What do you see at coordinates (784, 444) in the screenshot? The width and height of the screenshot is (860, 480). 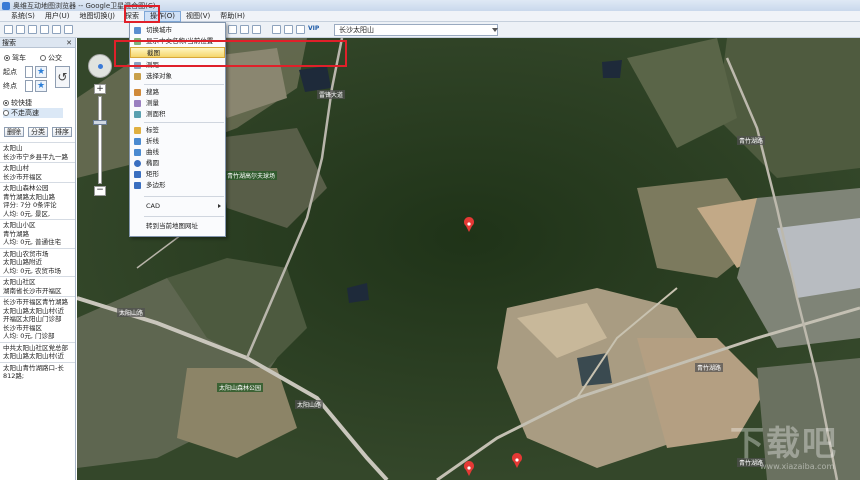 I see `watermark-logo: 下载吧` at bounding box center [784, 444].